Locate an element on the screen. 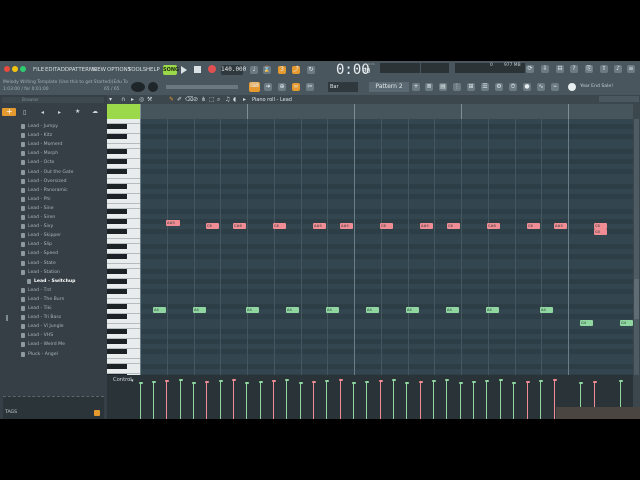 The image size is (640, 480). browser-item: Lead - Octo is located at coordinates (41, 162).